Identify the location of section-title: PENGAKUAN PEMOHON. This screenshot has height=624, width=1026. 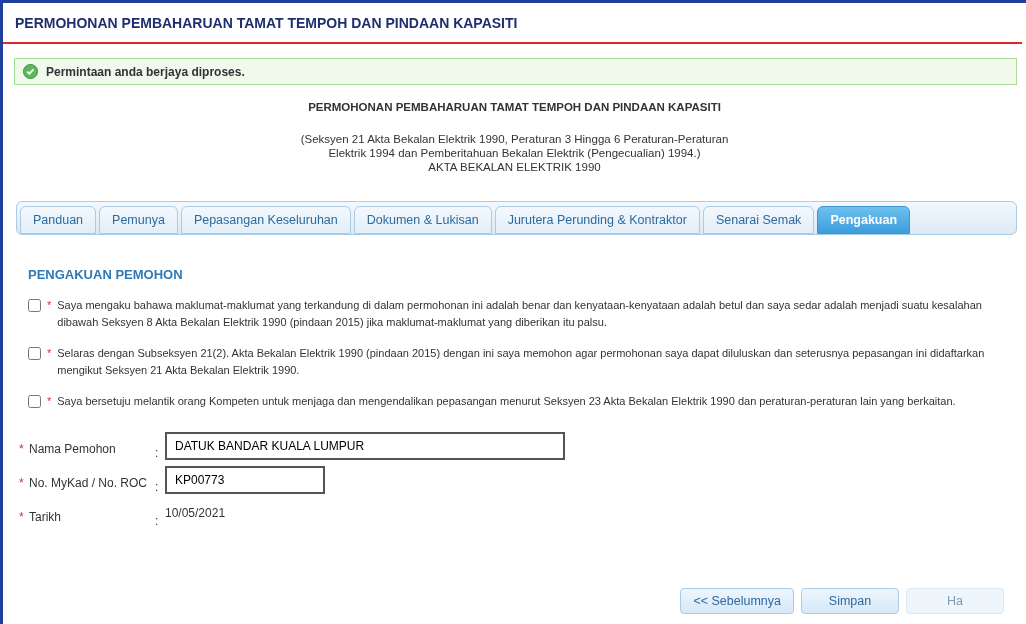
(106, 275).